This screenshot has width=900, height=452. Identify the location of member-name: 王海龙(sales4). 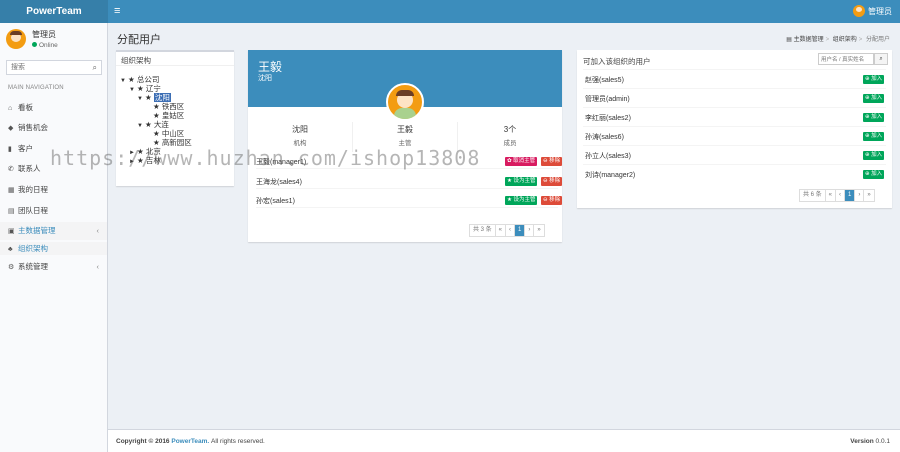
(279, 182).